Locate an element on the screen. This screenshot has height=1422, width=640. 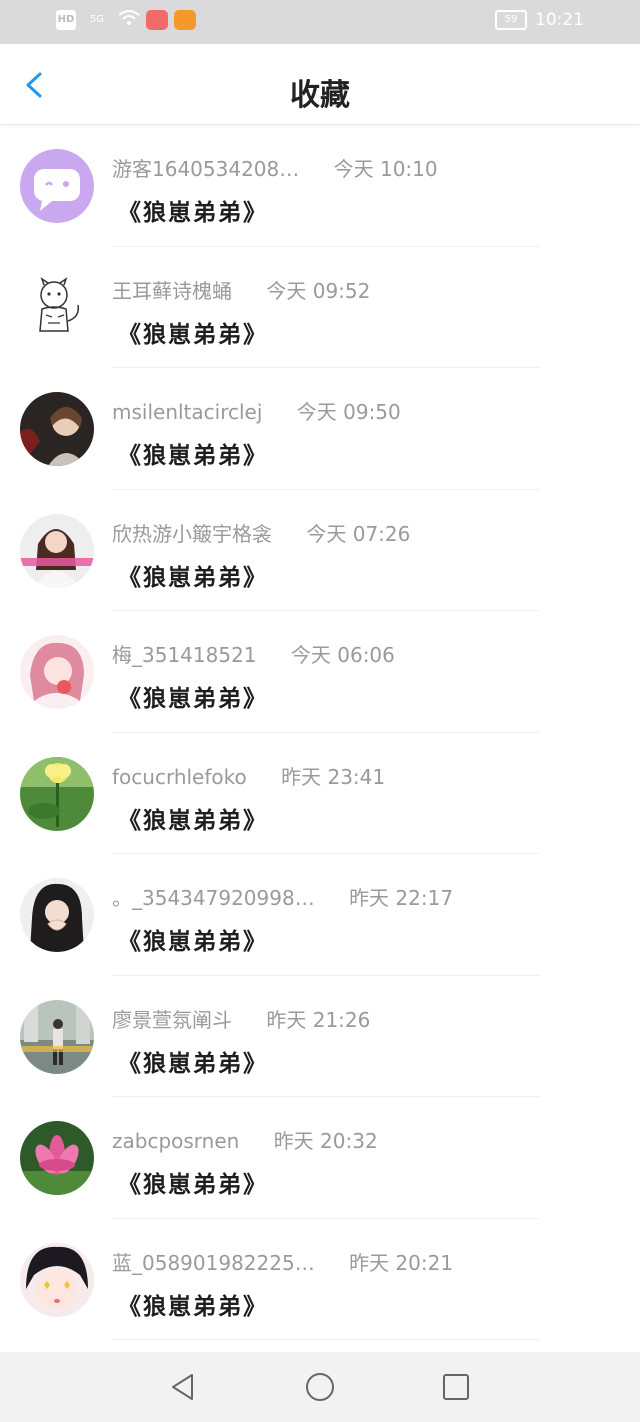
divider is located at coordinates (326, 1339).